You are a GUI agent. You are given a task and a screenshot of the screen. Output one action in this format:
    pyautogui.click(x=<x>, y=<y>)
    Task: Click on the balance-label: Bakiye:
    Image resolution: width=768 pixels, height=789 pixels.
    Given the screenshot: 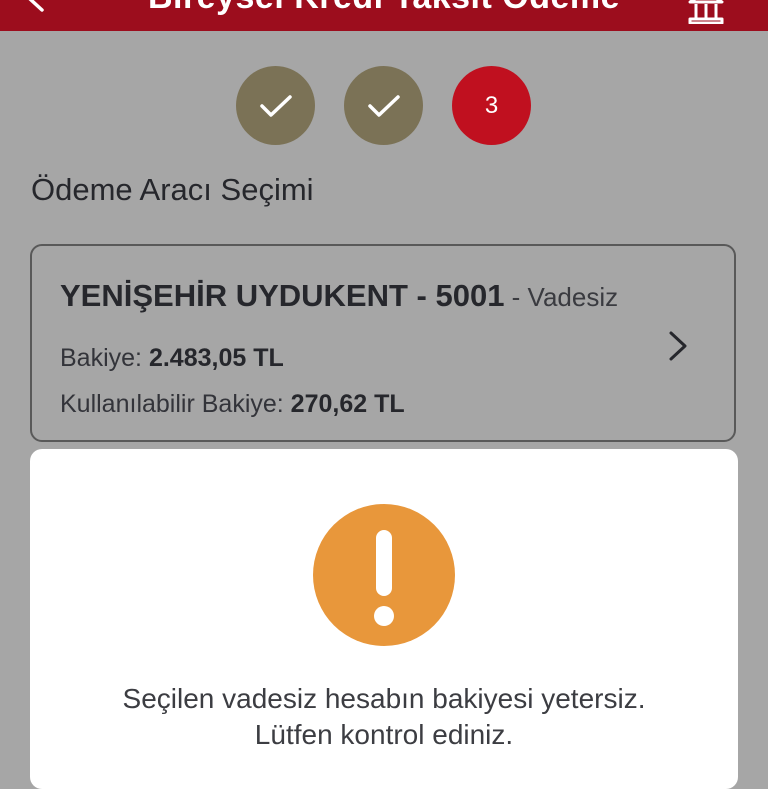 What is the action you would take?
    pyautogui.click(x=104, y=358)
    